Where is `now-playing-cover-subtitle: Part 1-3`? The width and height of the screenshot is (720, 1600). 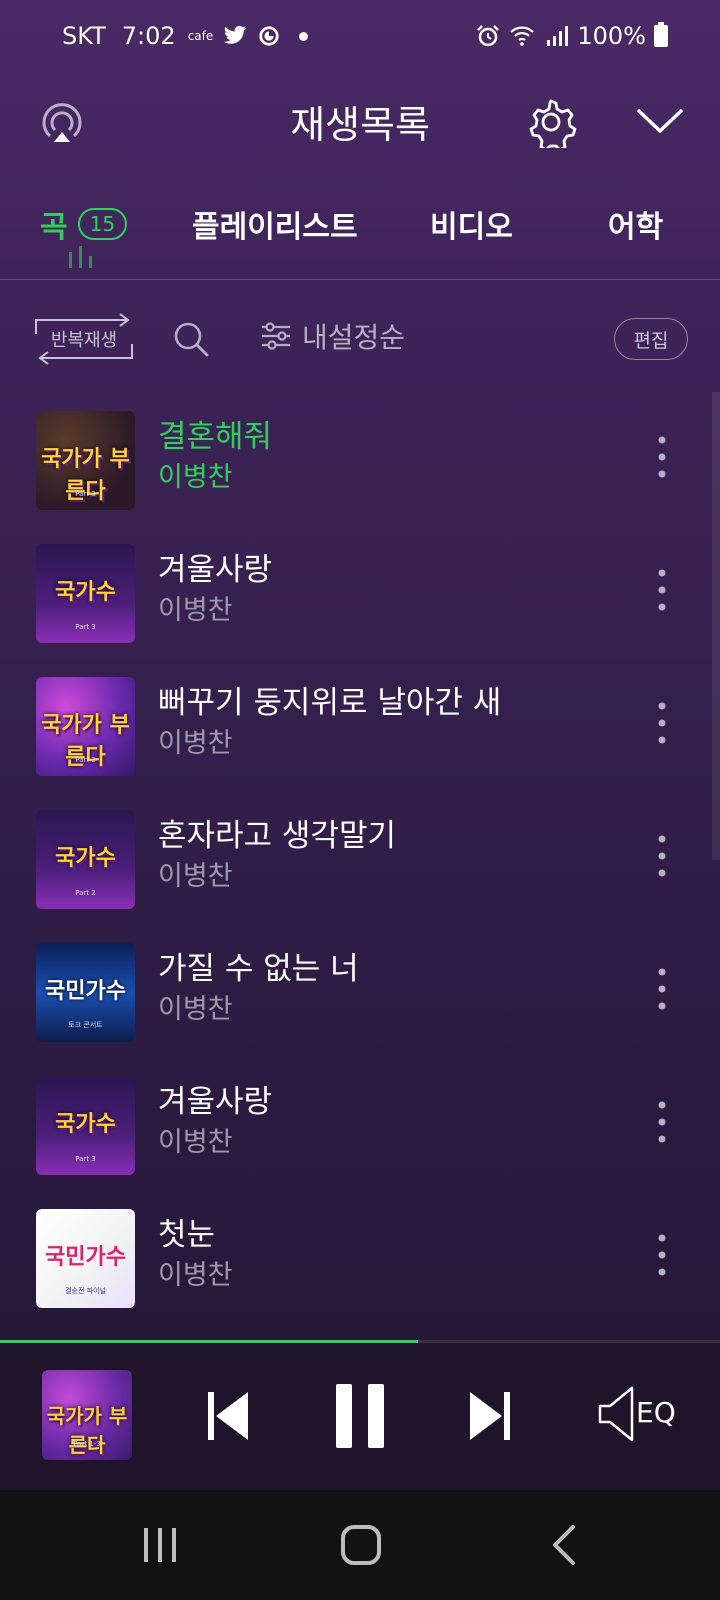 now-playing-cover-subtitle: Part 1-3 is located at coordinates (87, 1444).